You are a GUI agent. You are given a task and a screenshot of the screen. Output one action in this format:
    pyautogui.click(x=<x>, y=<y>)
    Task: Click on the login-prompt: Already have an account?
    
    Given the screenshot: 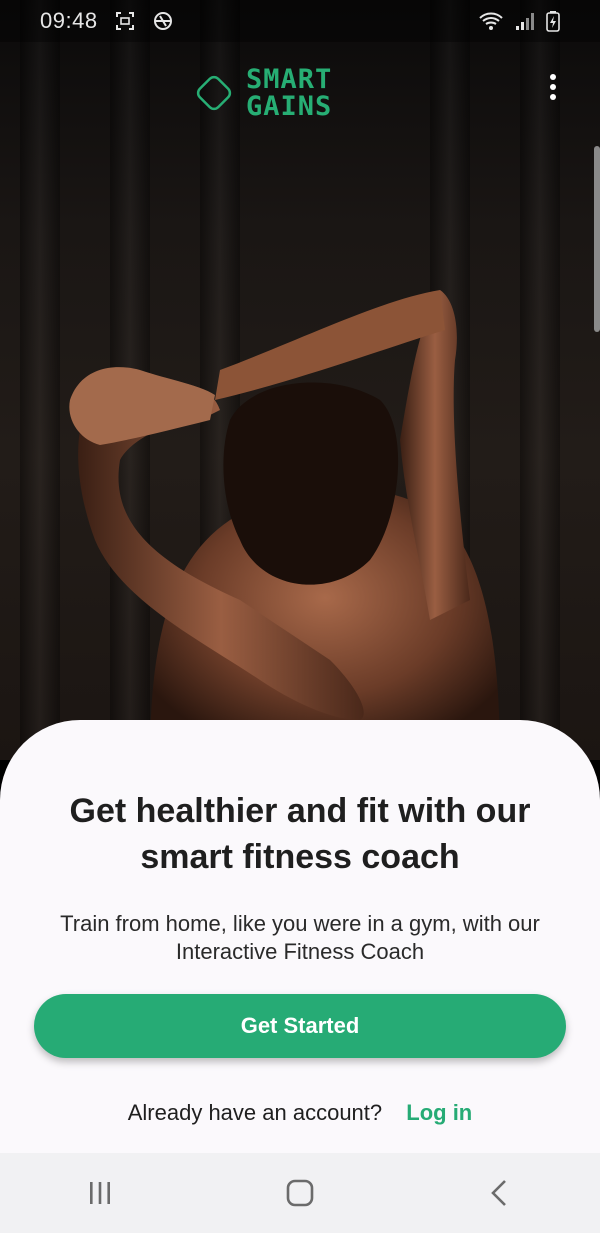 What is the action you would take?
    pyautogui.click(x=255, y=1112)
    